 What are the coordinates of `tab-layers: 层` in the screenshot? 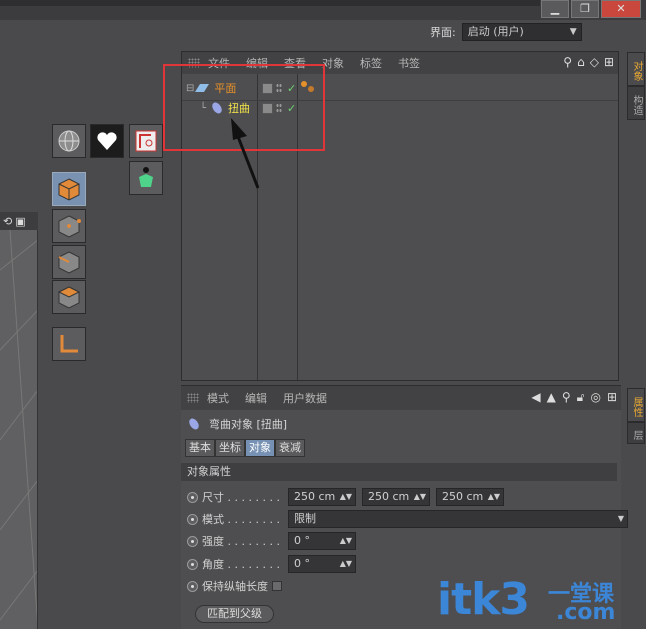 It's located at (636, 433).